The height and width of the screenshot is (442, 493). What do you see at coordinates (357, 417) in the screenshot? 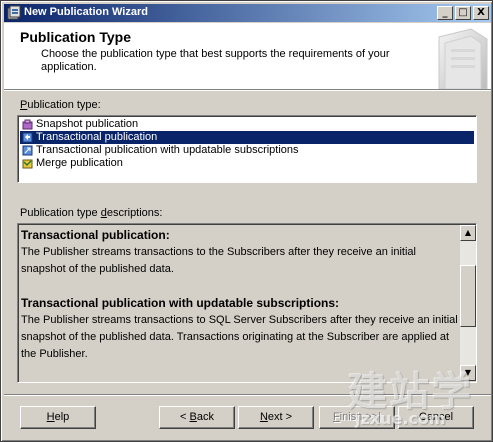
I see `finish-button: Finish >>|` at bounding box center [357, 417].